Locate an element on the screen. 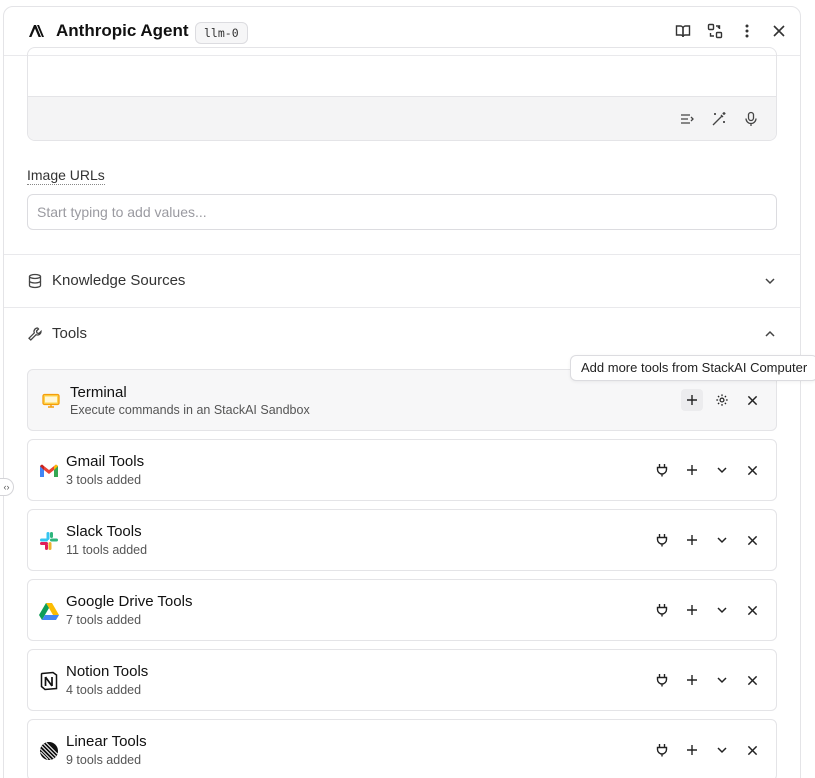 The width and height of the screenshot is (815, 778). tools-section: Tools is located at coordinates (402, 333).